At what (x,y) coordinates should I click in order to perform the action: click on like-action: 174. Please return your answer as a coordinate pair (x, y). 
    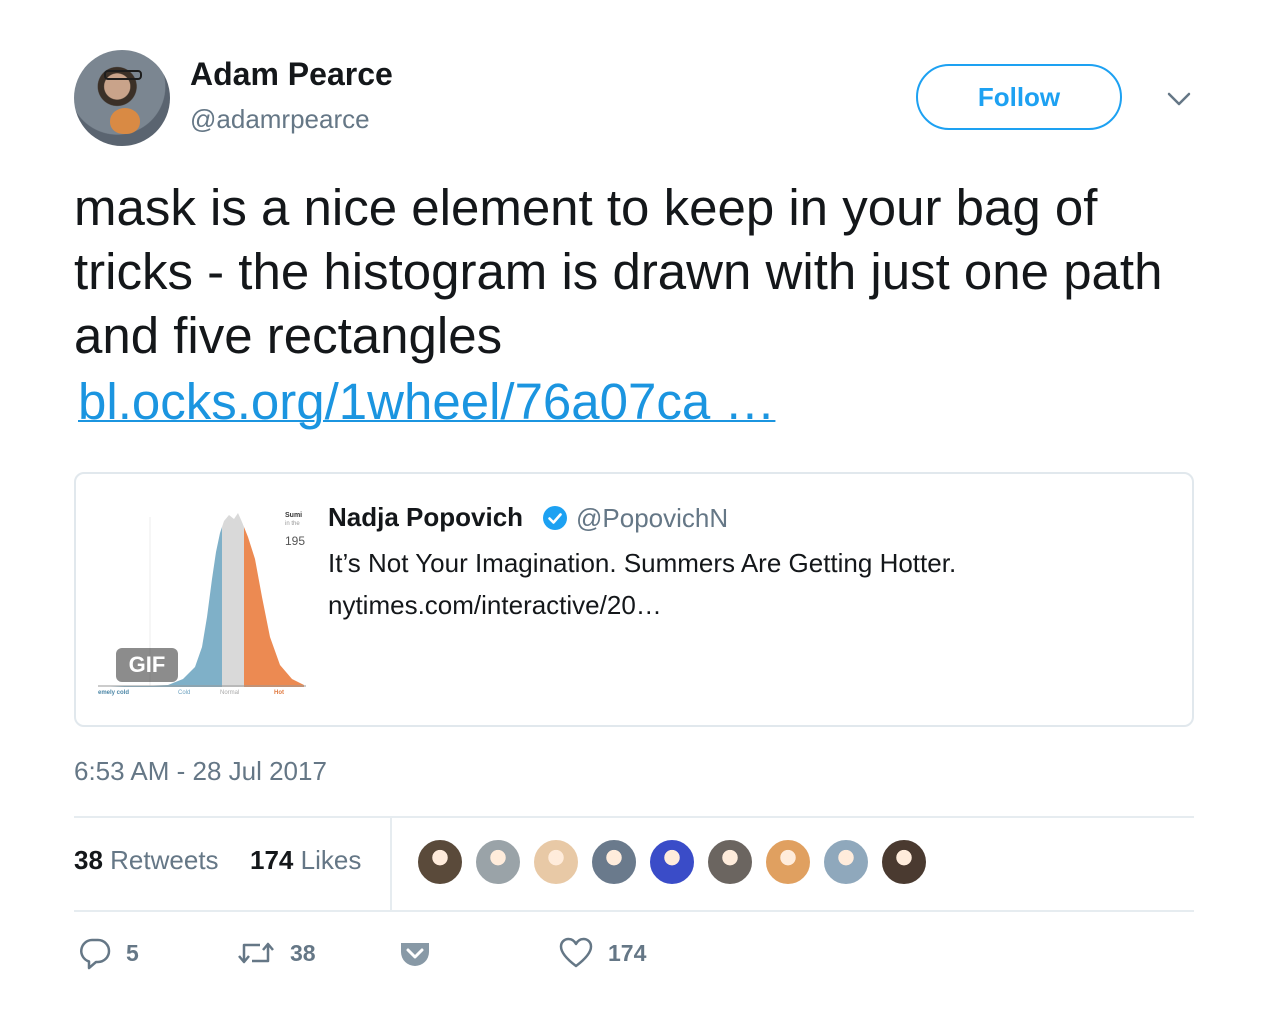
    Looking at the image, I should click on (602, 953).